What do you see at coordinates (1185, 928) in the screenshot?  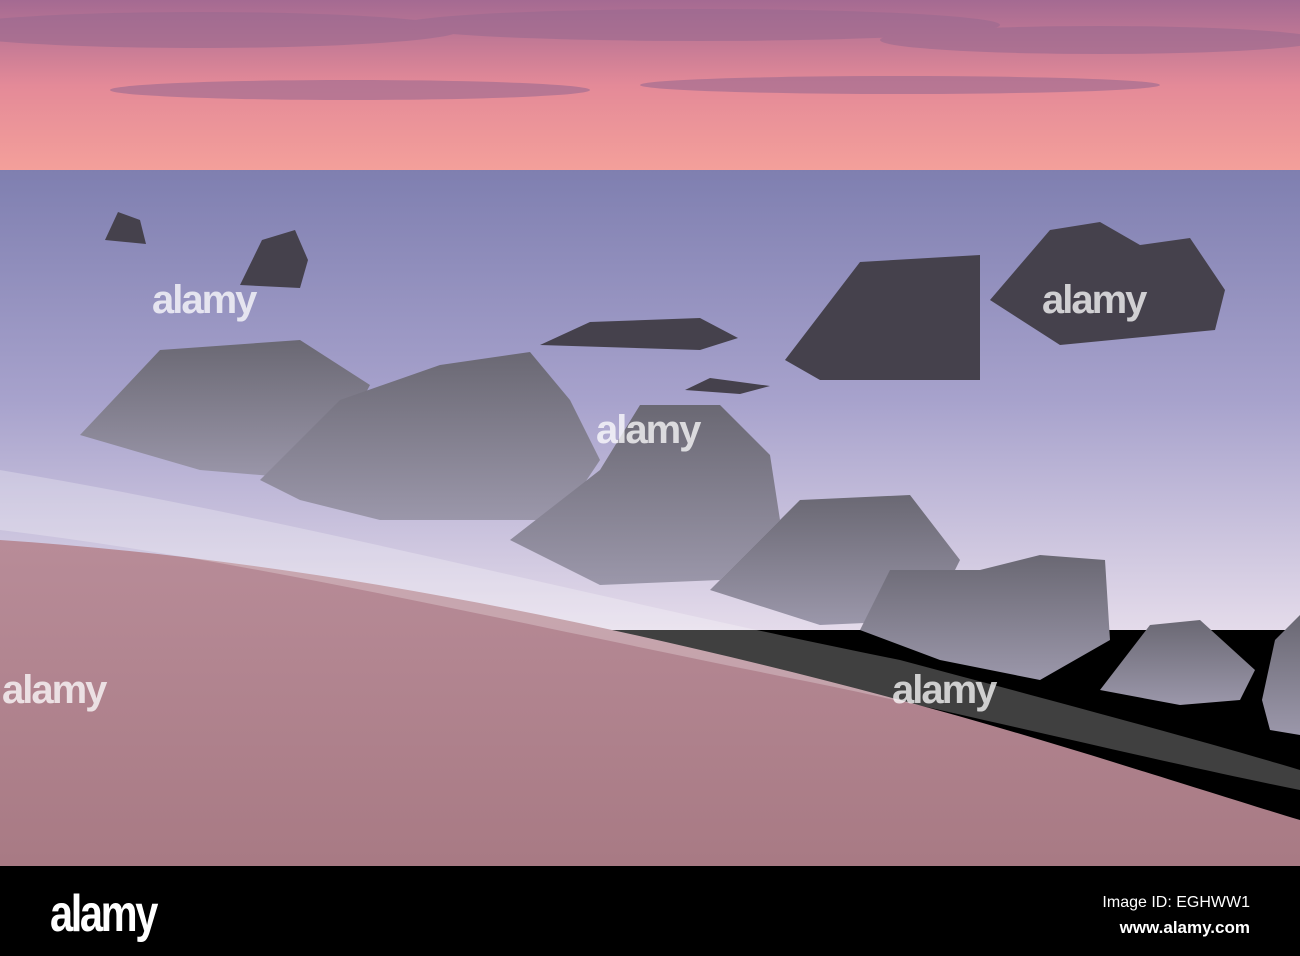 I see `website-link: www.alamy.com` at bounding box center [1185, 928].